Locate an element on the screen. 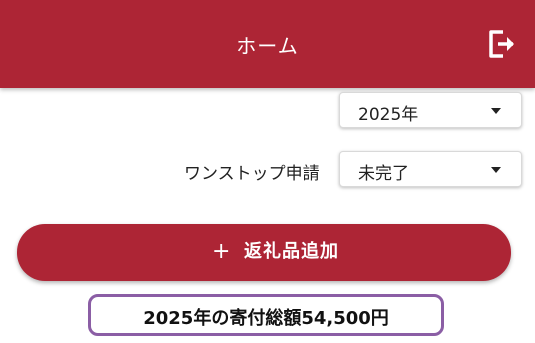 The width and height of the screenshot is (535, 343). page-title: ホーム is located at coordinates (267, 46).